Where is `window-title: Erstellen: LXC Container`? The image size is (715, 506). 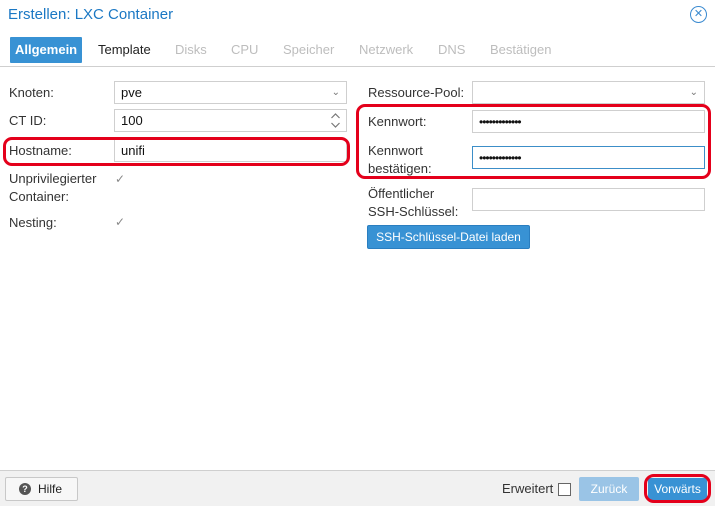 window-title: Erstellen: LXC Container is located at coordinates (91, 14).